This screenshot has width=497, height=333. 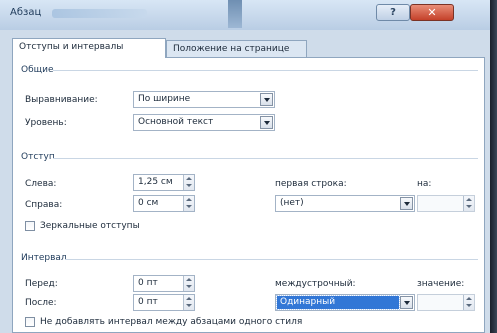 What do you see at coordinates (235, 14) in the screenshot?
I see `title-bar-marker` at bounding box center [235, 14].